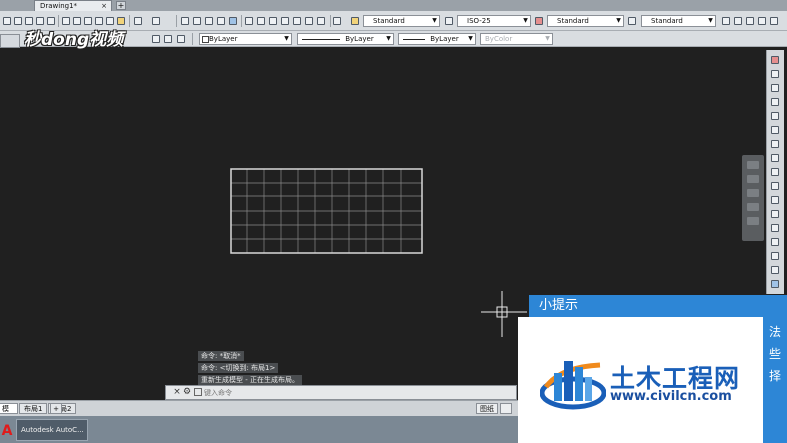 The height and width of the screenshot is (443, 787). What do you see at coordinates (7, 431) in the screenshot?
I see `autocad-logo-icon: A` at bounding box center [7, 431].